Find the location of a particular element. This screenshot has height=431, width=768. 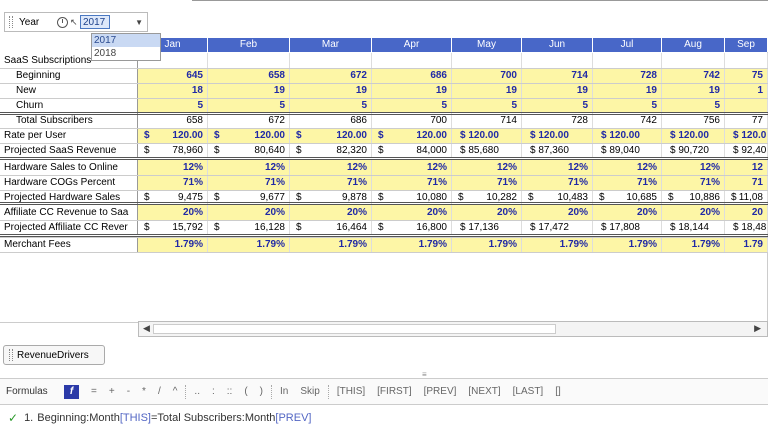

range-button: .. is located at coordinates (197, 391).